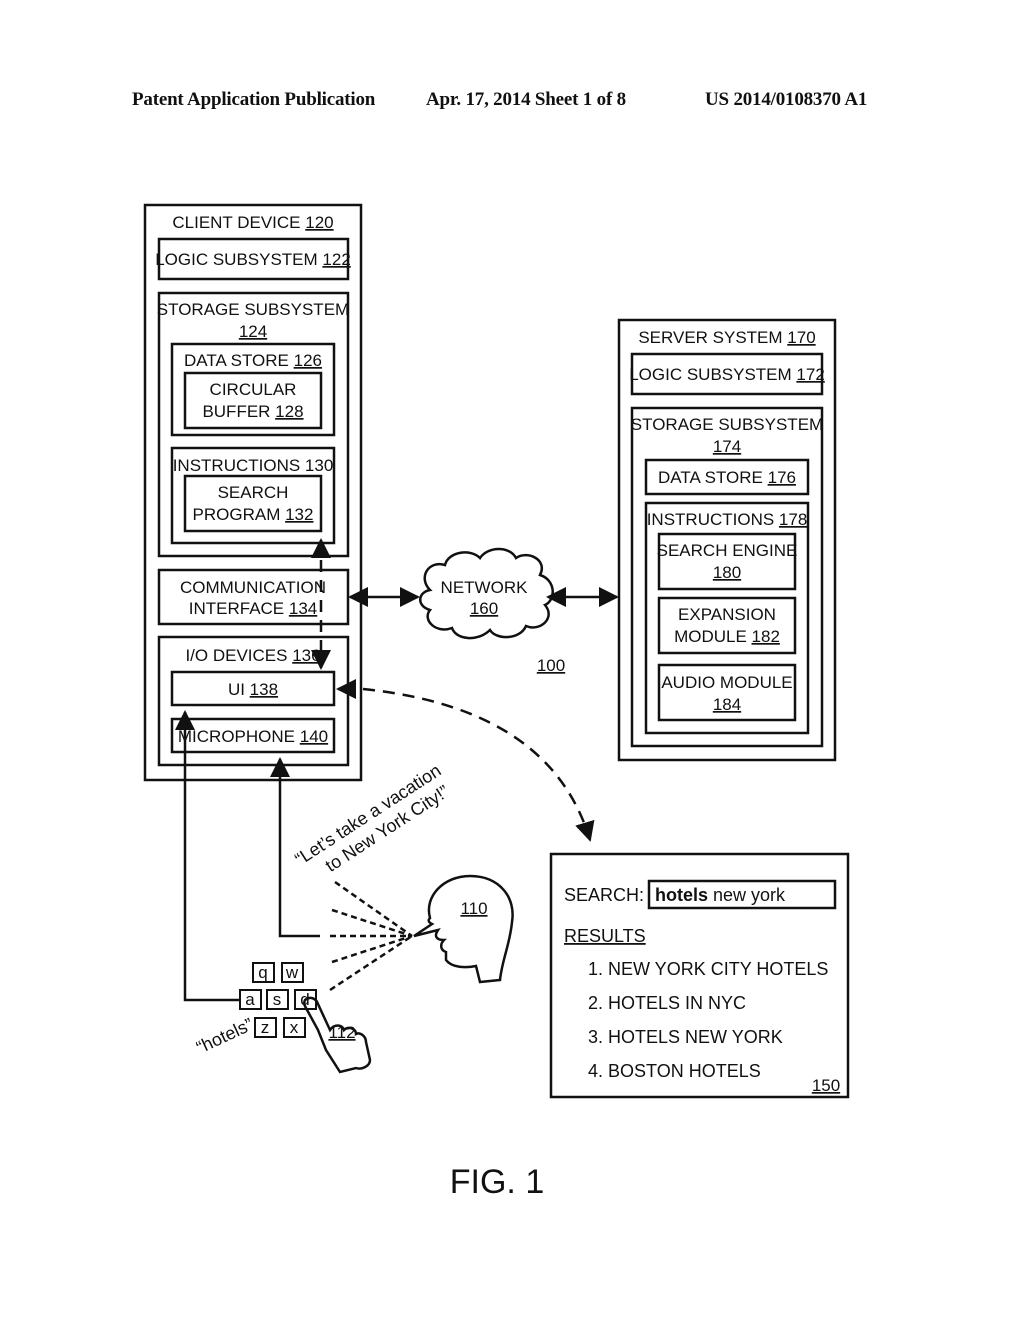 This screenshot has height=1320, width=1024. What do you see at coordinates (210, 856) in the screenshot?
I see `keyboard-ui-arrow` at bounding box center [210, 856].